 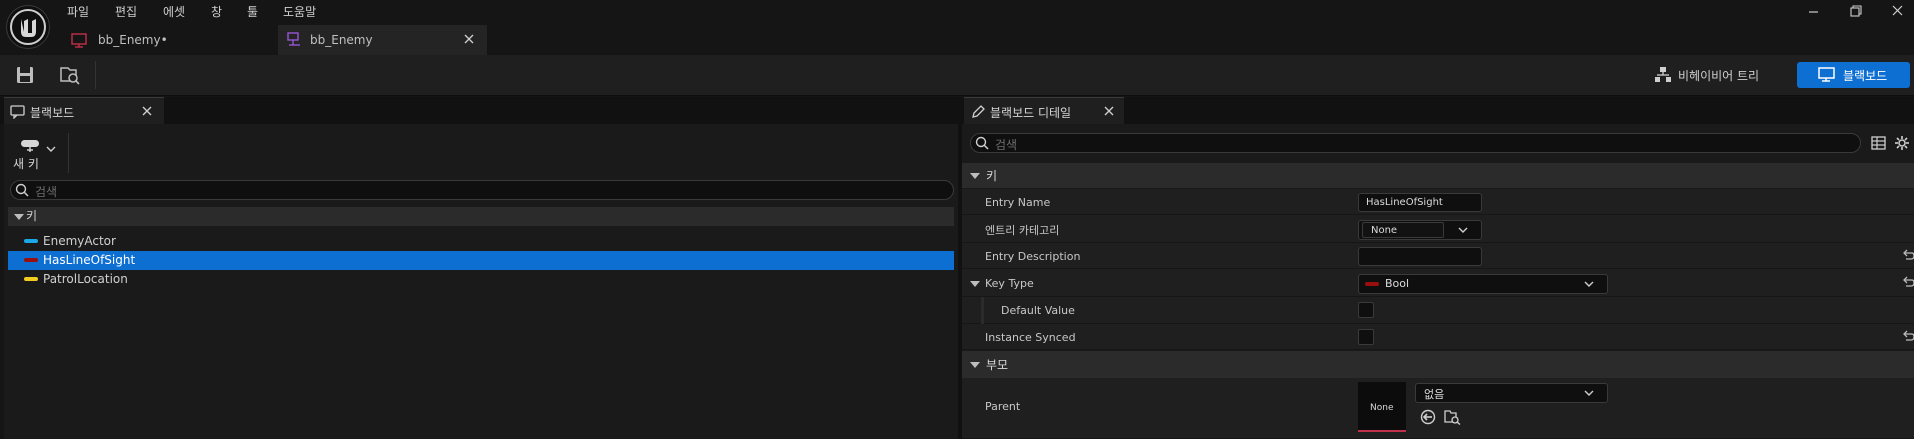 I want to click on key-row-haslineofsight: HasLineOfSight, so click(x=481, y=260).